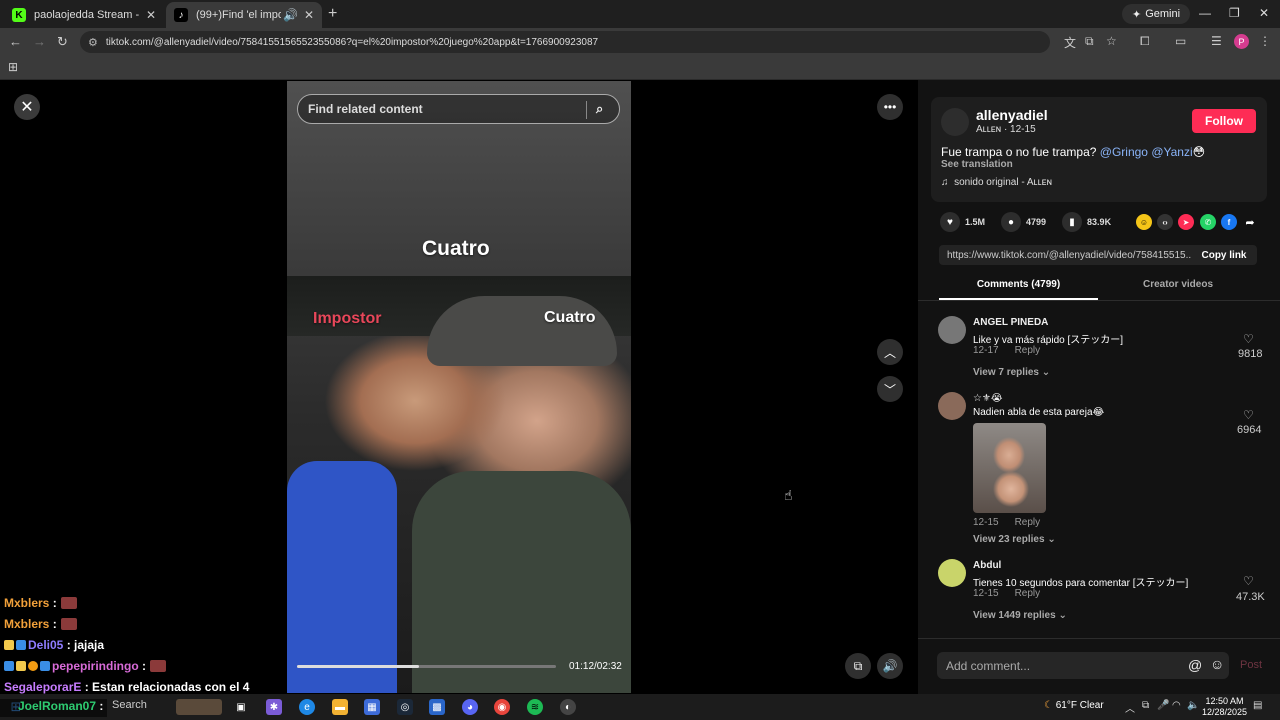  Describe the element at coordinates (1165, 222) in the screenshot. I see `embed-icon: ‹›` at that location.